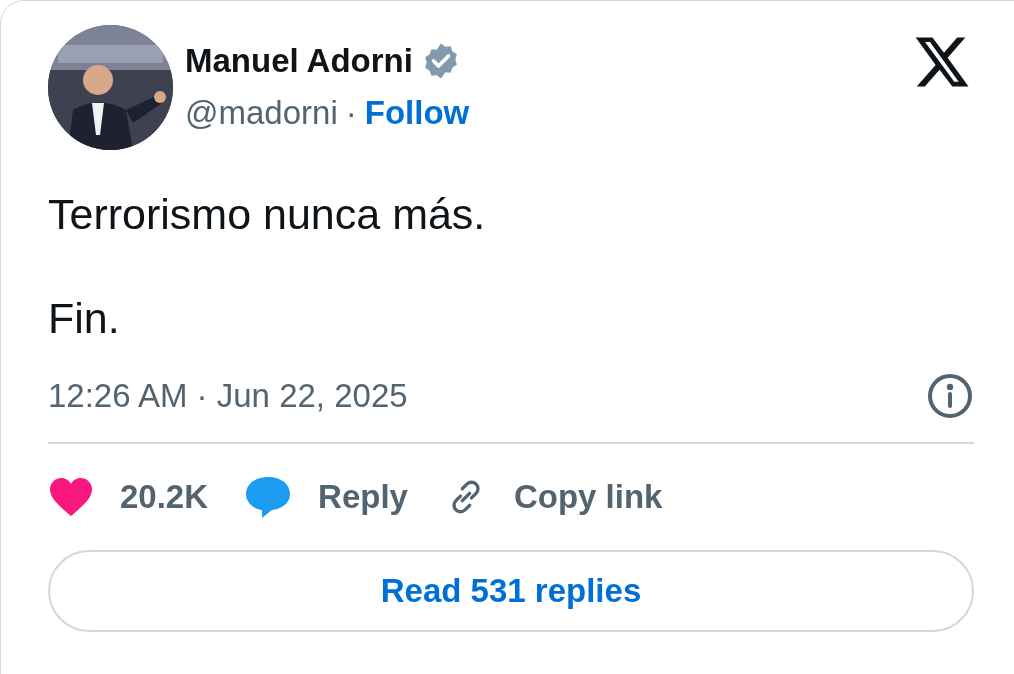 Image resolution: width=1014 pixels, height=674 pixels. Describe the element at coordinates (268, 496) in the screenshot. I see `speech-bubble-icon` at that location.